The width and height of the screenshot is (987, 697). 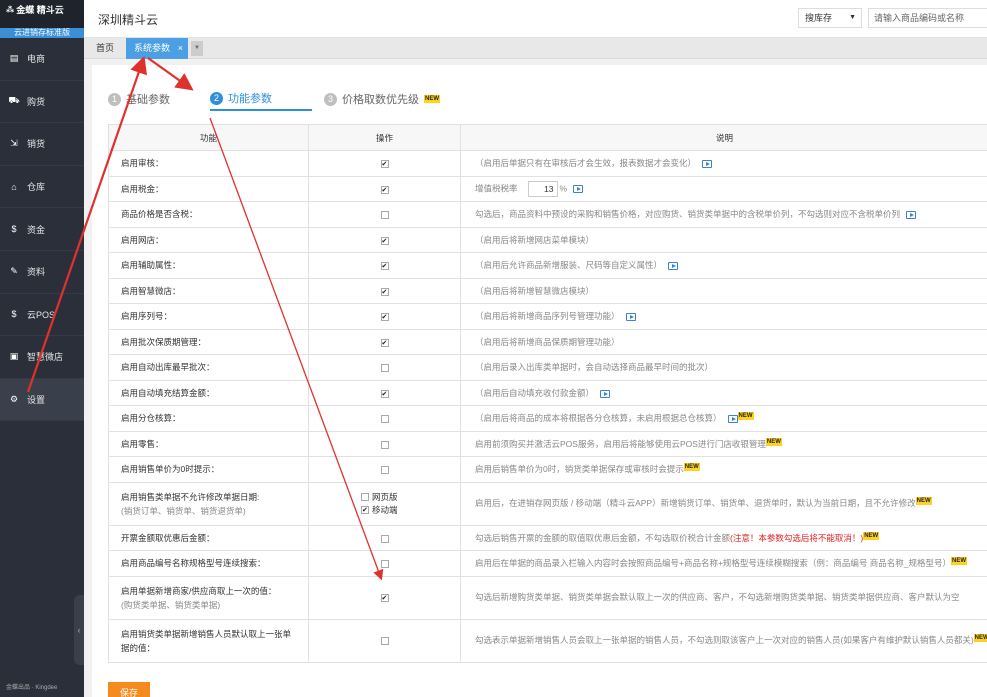 I want to click on description-text: 勾选后销售开票的金额的取值取优惠后金额，不勾选取价税合计金额, so click(x=603, y=537).